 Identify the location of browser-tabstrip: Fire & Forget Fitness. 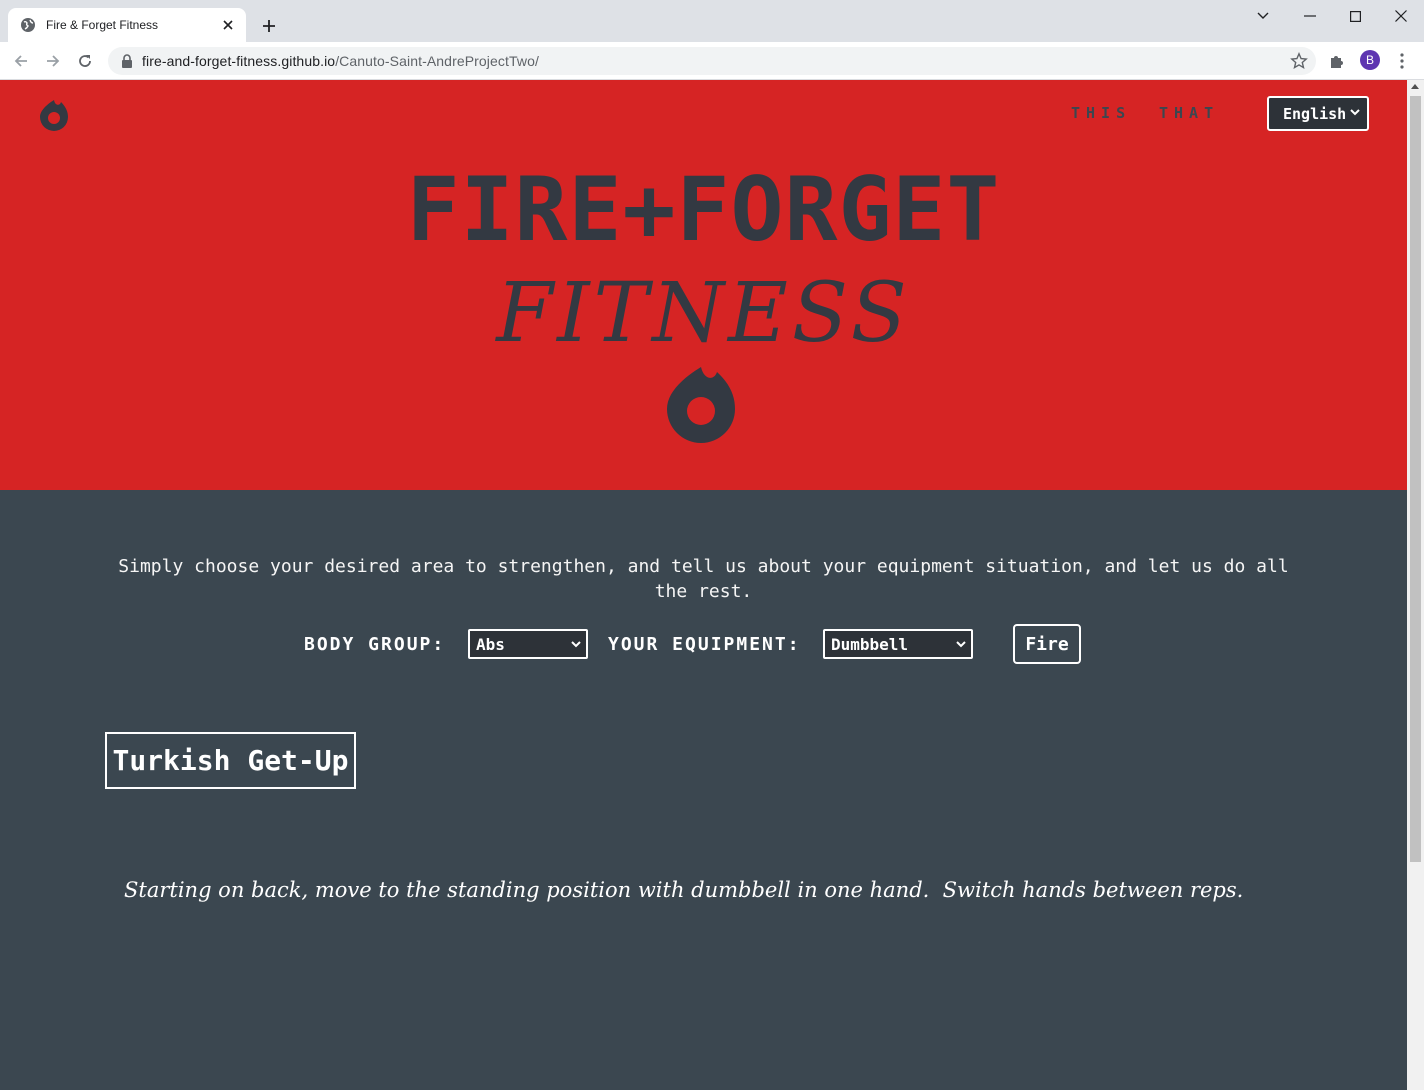
(712, 21).